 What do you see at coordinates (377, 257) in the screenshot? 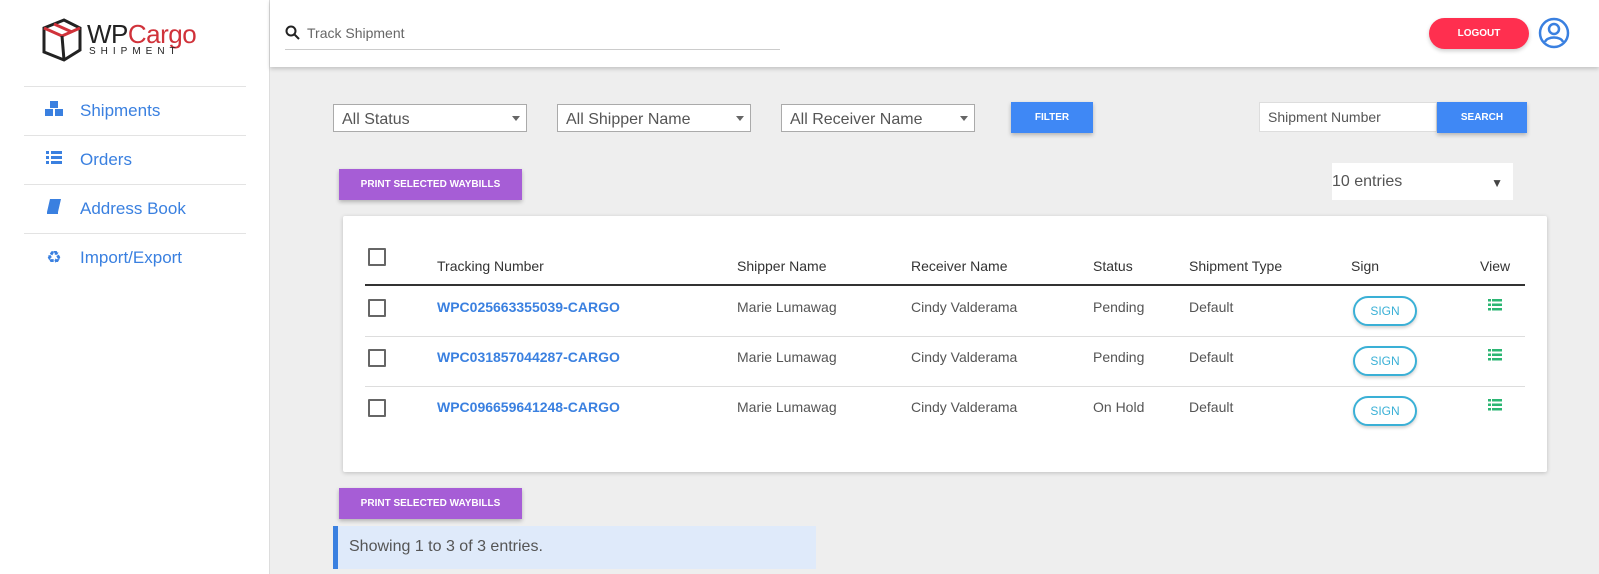
I see `select-all-checkbox` at bounding box center [377, 257].